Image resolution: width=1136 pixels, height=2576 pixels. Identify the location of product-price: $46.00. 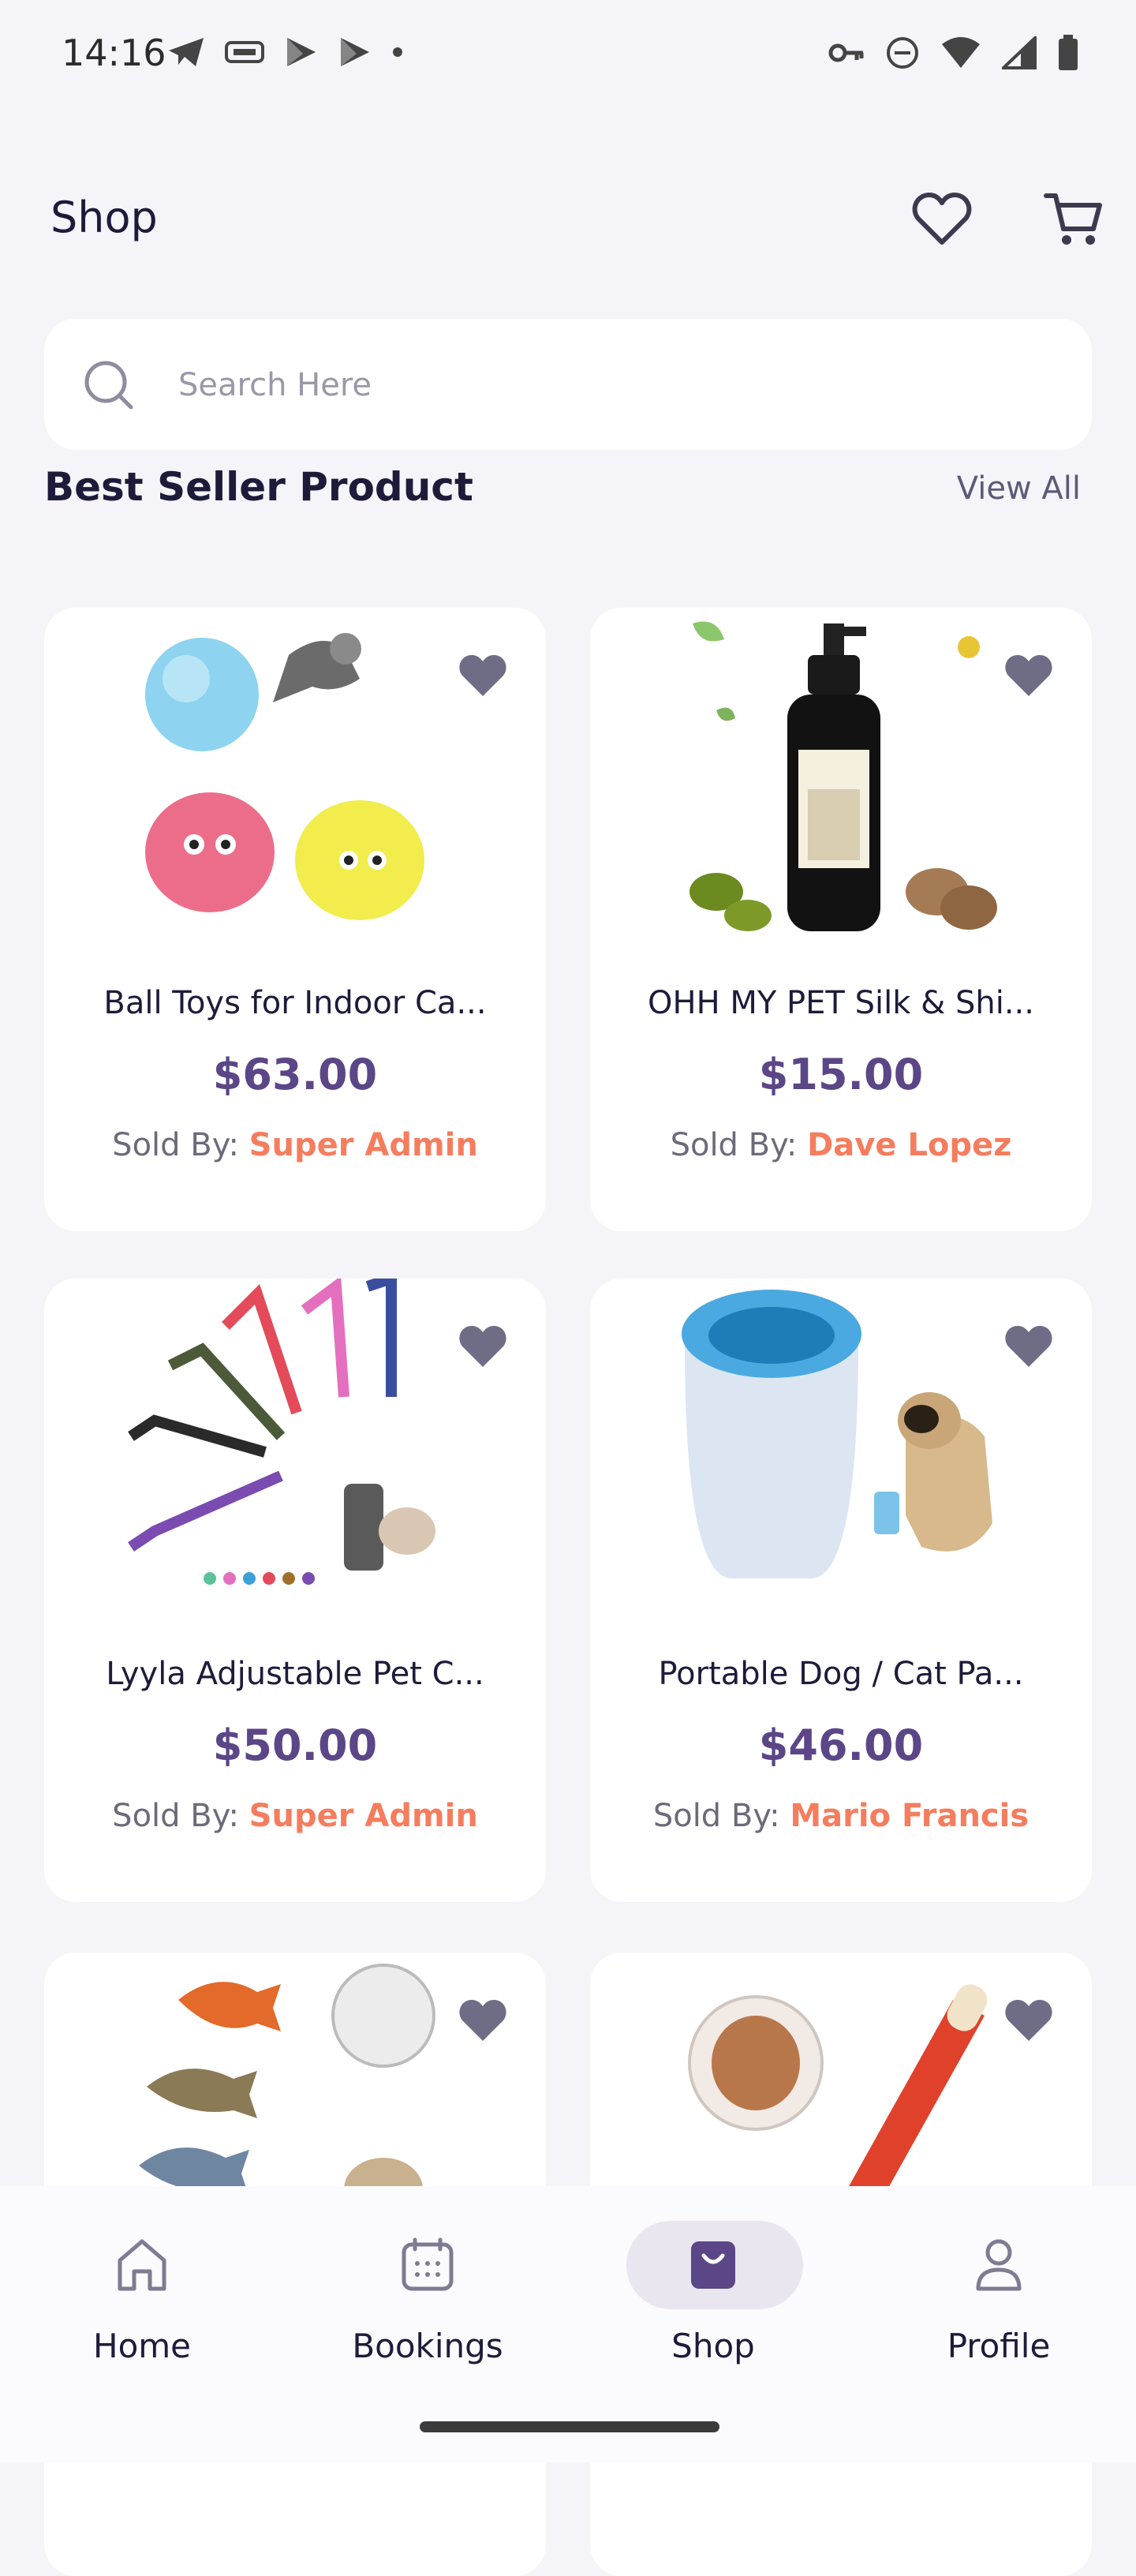
(841, 1745).